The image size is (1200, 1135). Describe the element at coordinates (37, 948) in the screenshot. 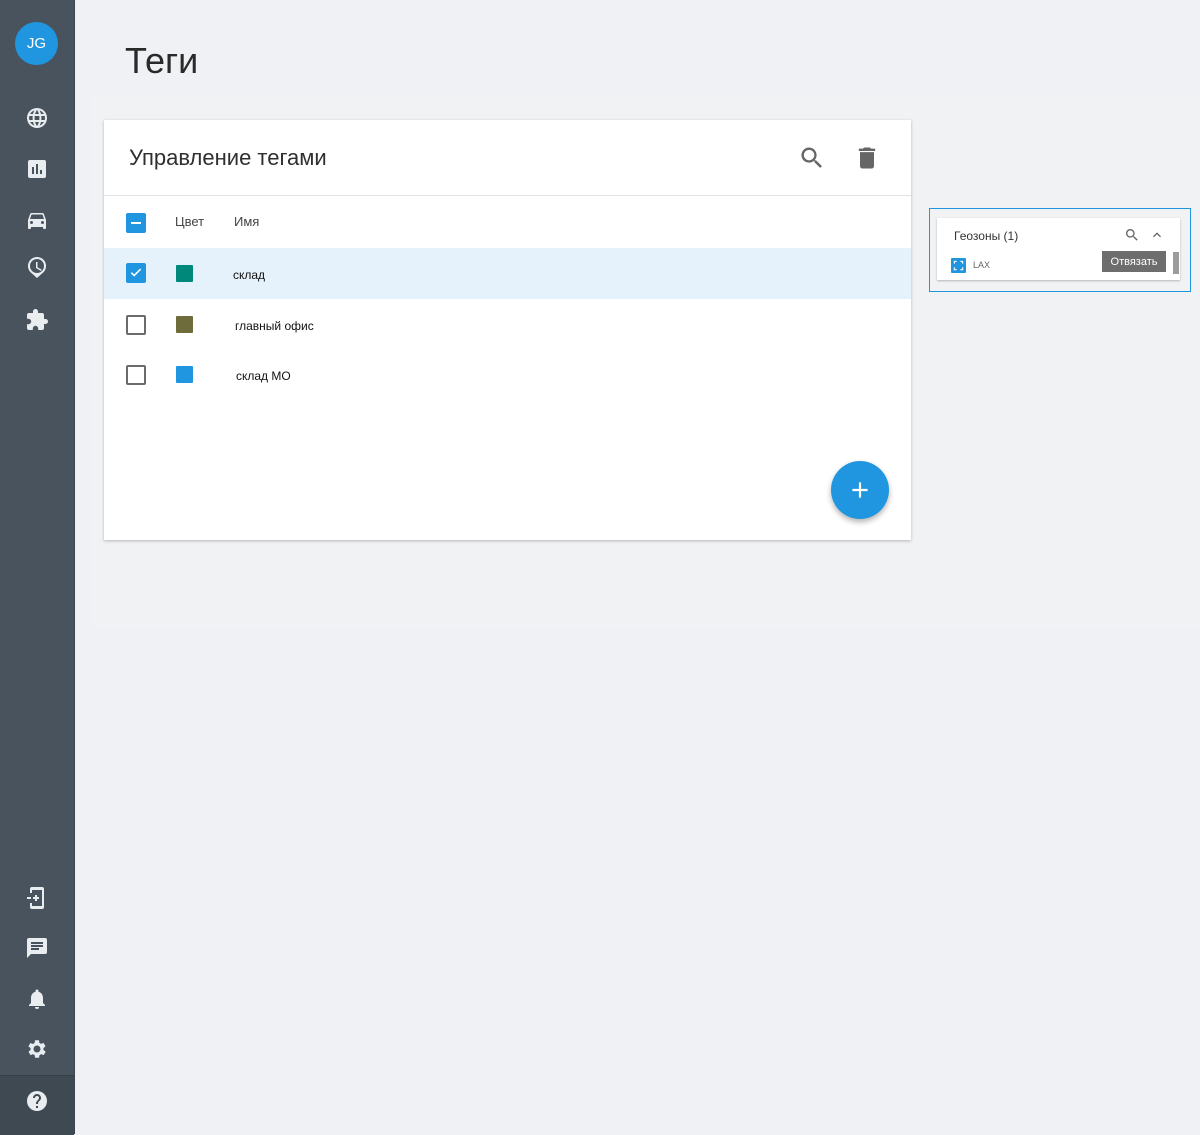

I see `chat-icon` at that location.